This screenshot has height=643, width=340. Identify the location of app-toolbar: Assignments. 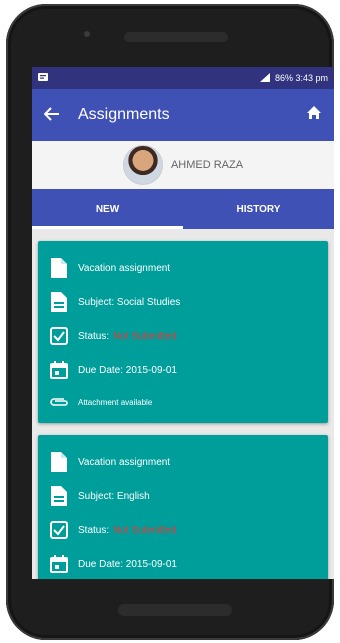
(183, 115).